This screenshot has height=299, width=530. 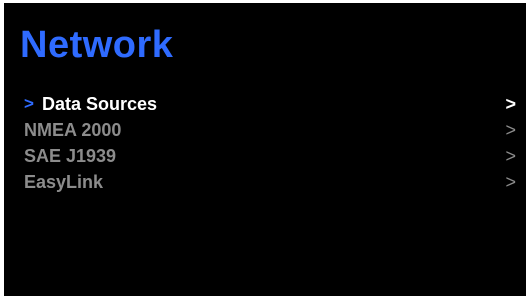 I want to click on menu-item-easylink: EasyLink >, so click(x=273, y=182).